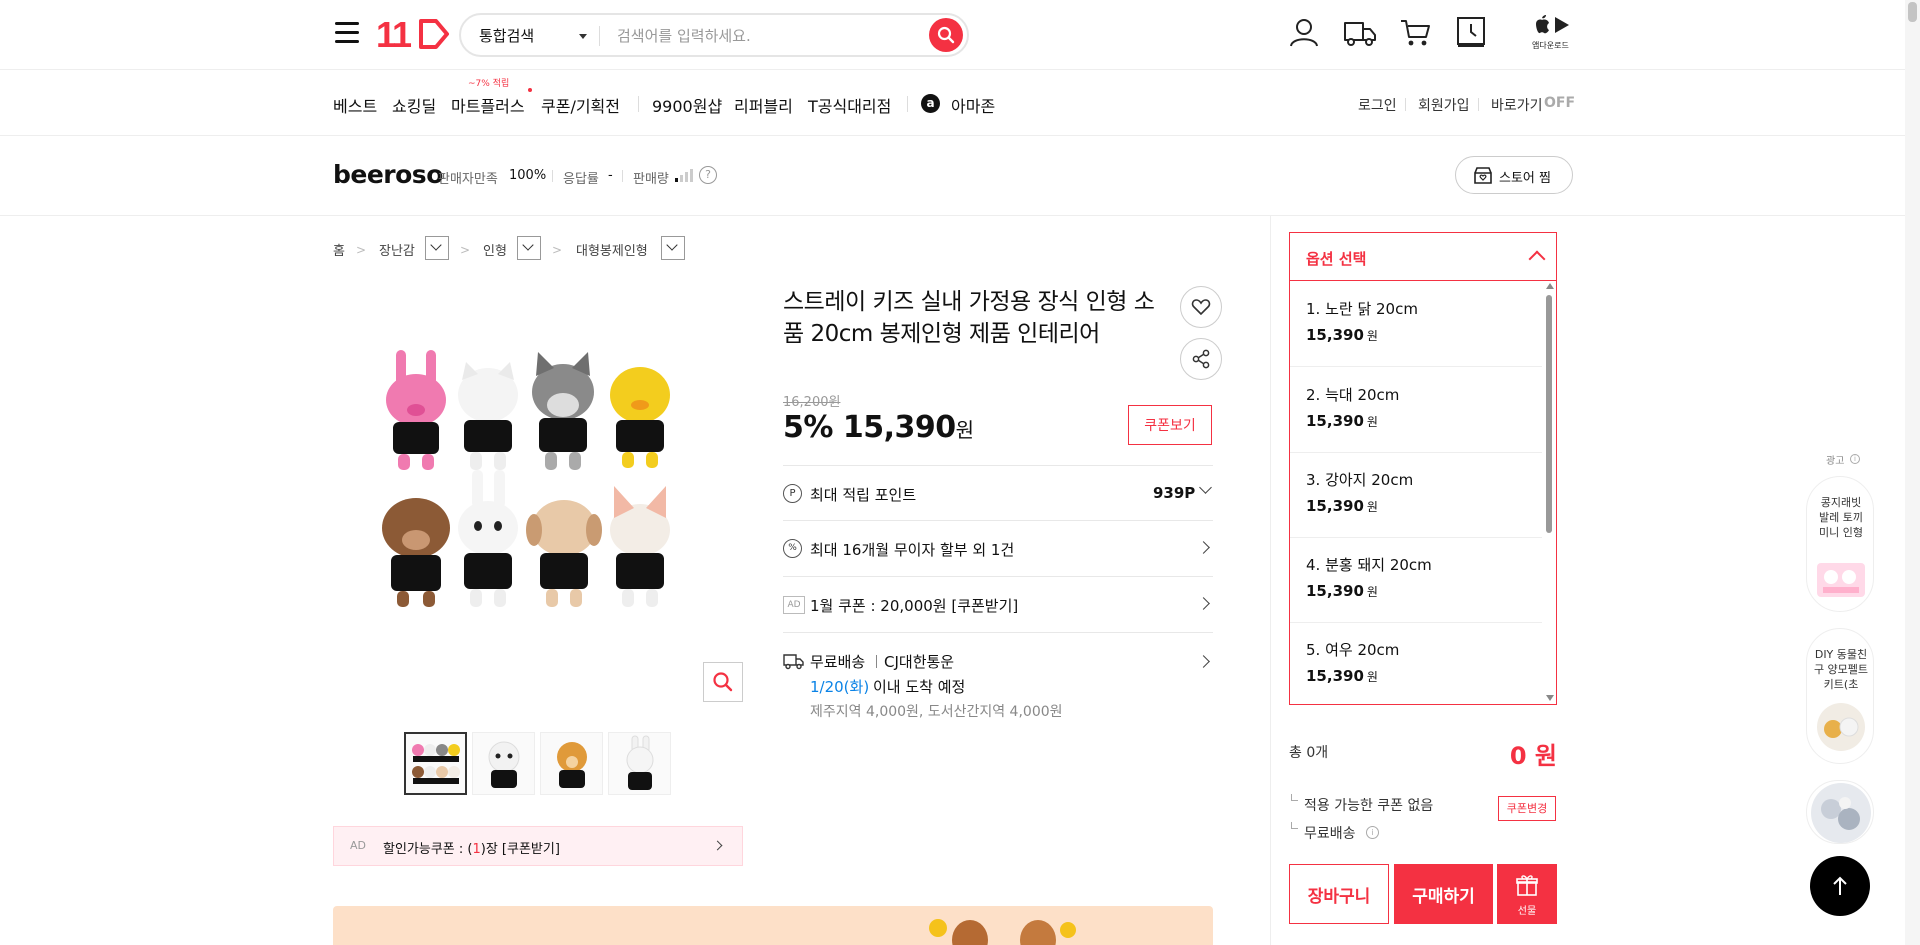  I want to click on page-scrollbar, so click(1912, 472).